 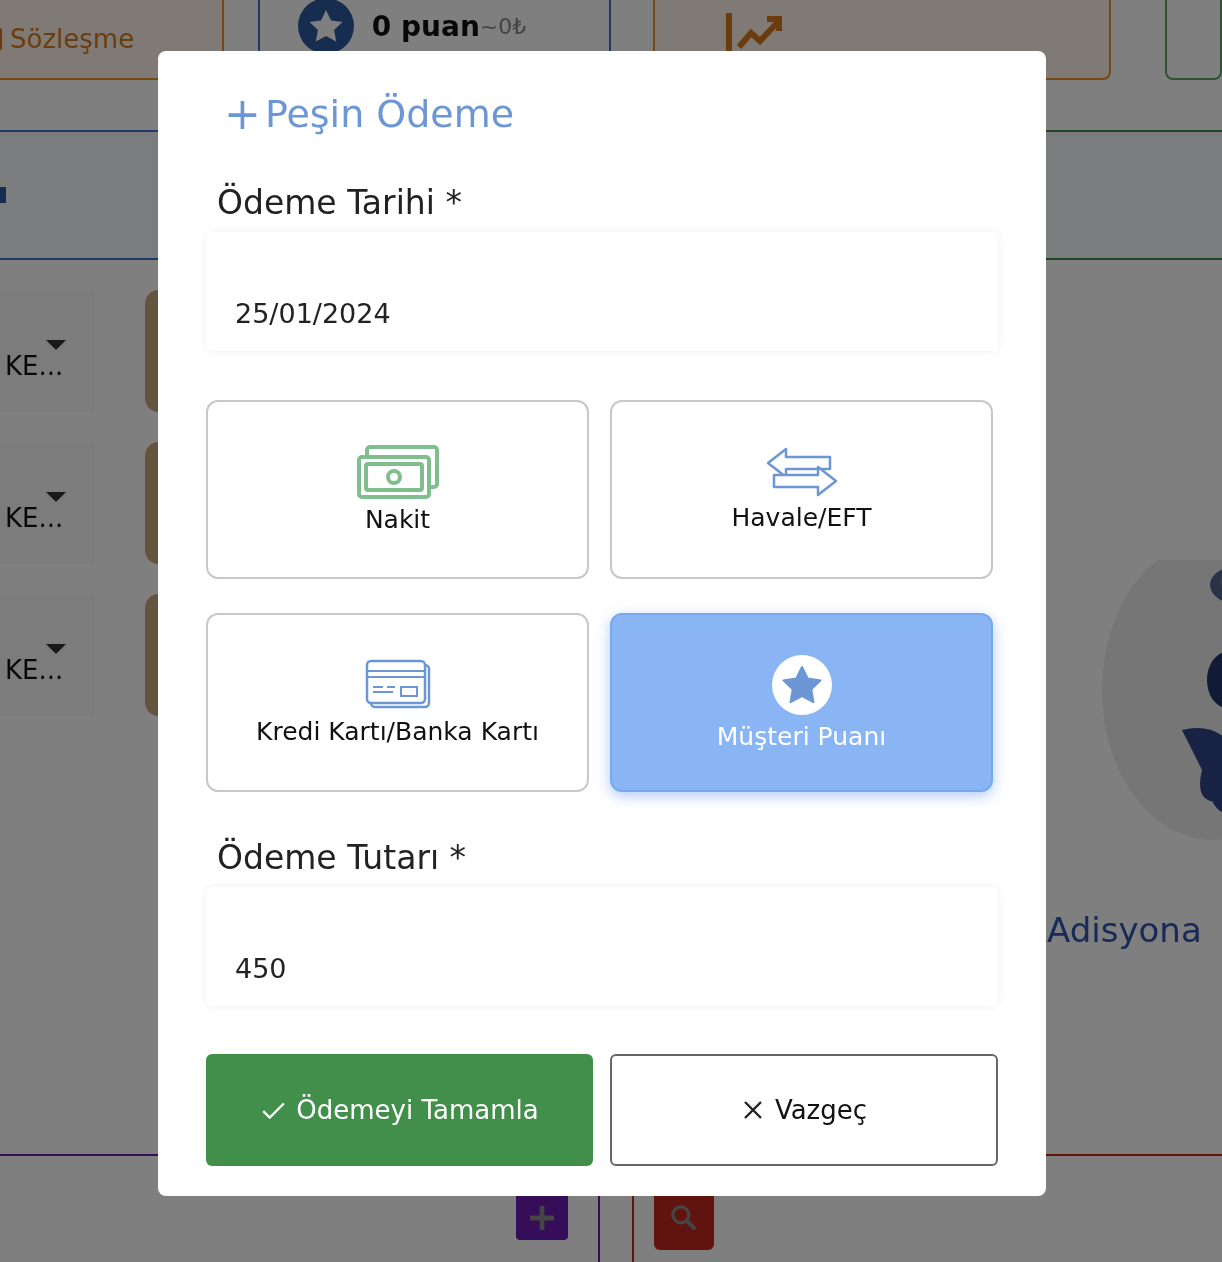 What do you see at coordinates (503, 26) in the screenshot?
I see `points-approx: ~0₺` at bounding box center [503, 26].